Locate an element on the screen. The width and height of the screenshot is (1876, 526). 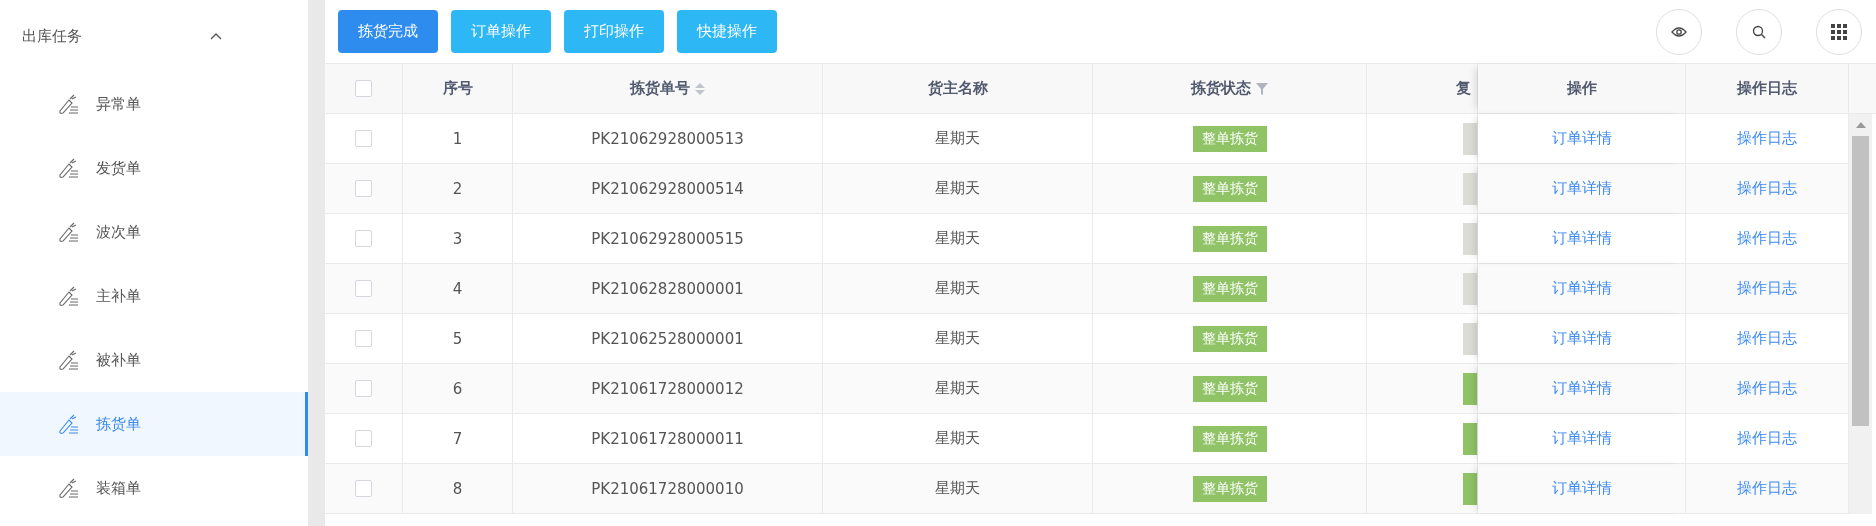
sidebar-item: 异常单 is located at coordinates (154, 104).